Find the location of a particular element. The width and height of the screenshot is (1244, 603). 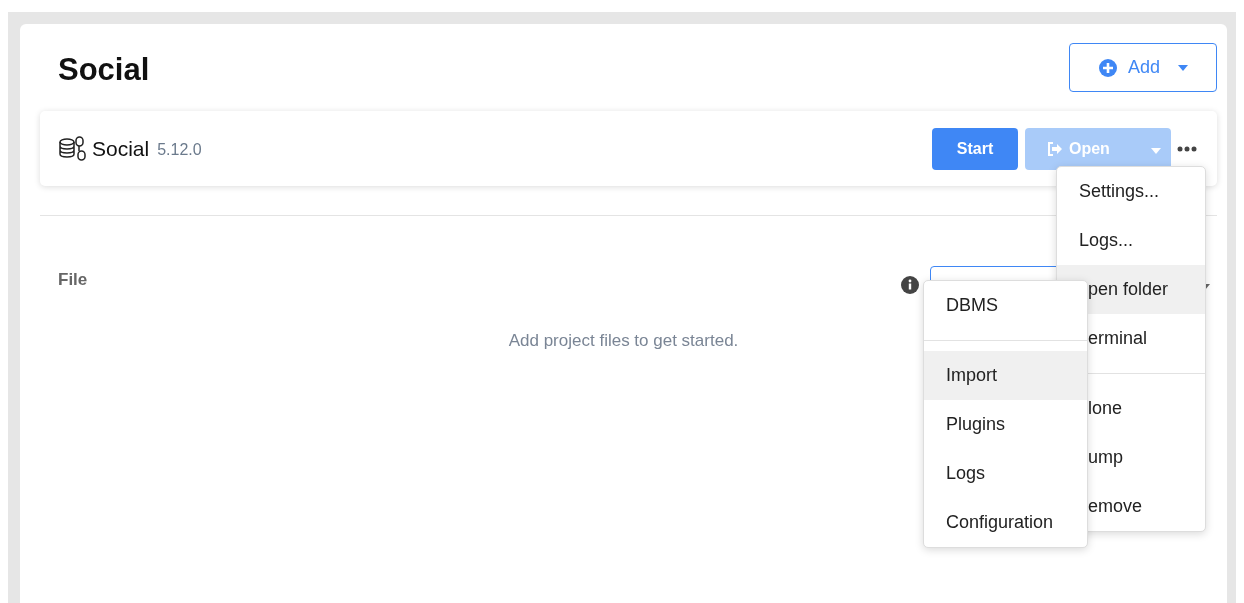

info-icon is located at coordinates (910, 285).